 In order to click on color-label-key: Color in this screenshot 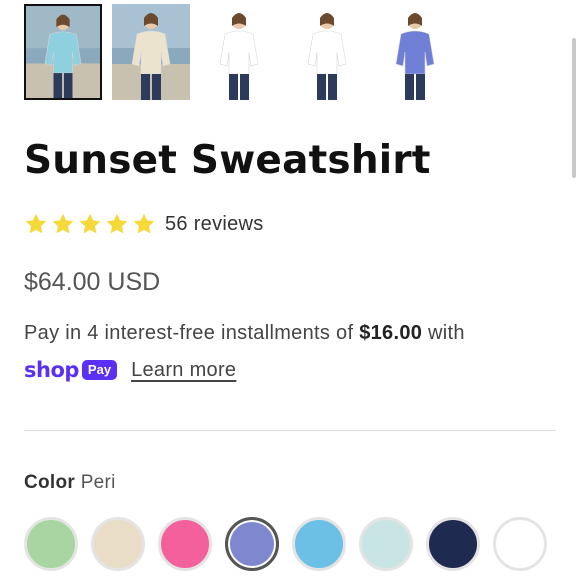, I will do `click(50, 482)`.